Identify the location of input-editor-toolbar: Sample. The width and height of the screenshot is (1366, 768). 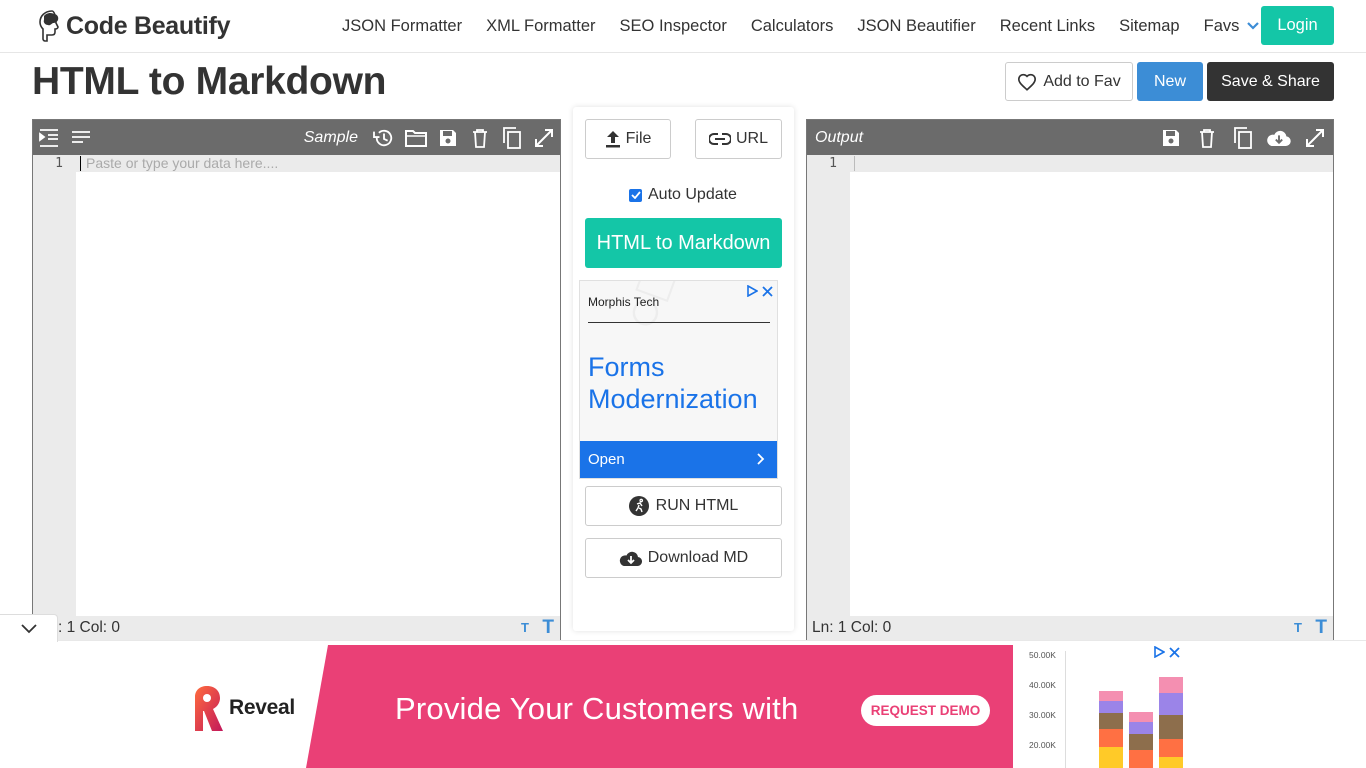
(296, 137).